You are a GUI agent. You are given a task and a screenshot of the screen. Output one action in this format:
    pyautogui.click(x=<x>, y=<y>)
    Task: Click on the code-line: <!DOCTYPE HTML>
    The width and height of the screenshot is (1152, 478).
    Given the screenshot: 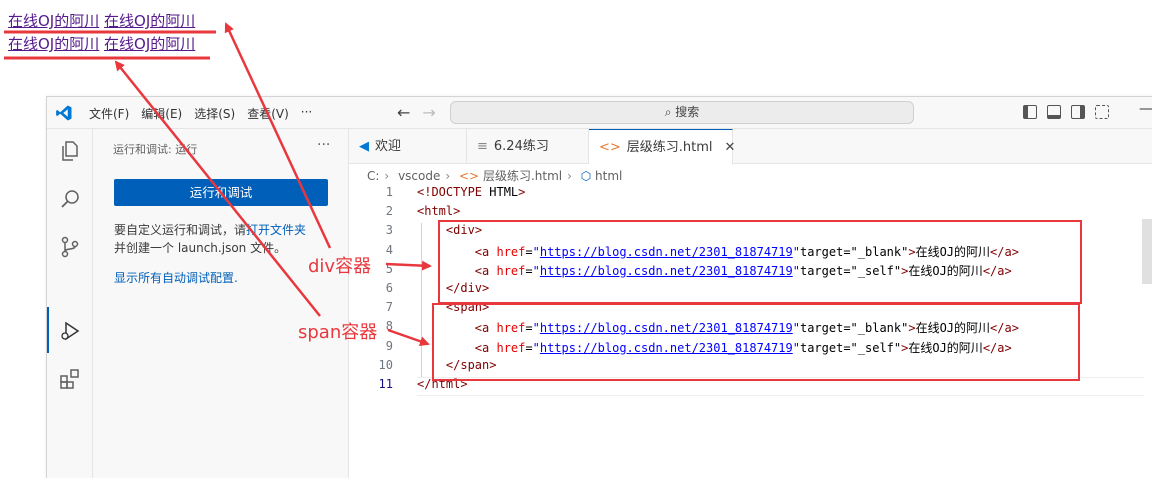 What is the action you would take?
    pyautogui.click(x=471, y=192)
    